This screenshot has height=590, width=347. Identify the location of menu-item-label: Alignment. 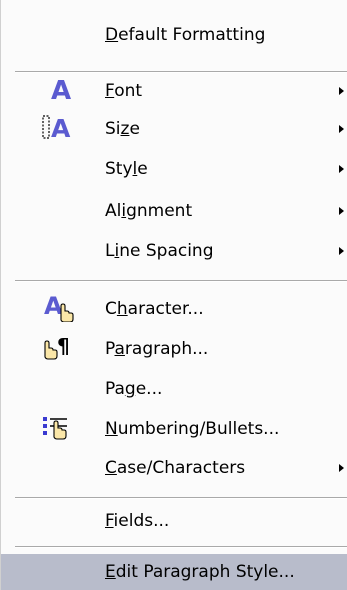
(149, 211).